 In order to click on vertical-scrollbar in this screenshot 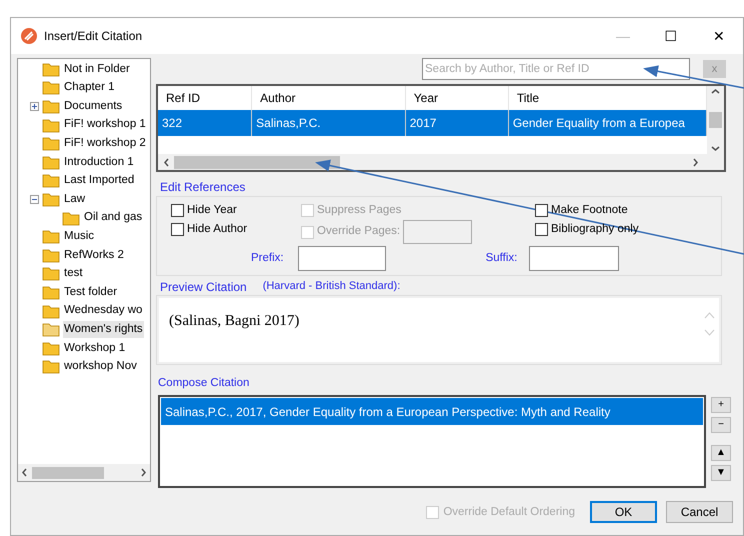, I will do `click(715, 120)`.